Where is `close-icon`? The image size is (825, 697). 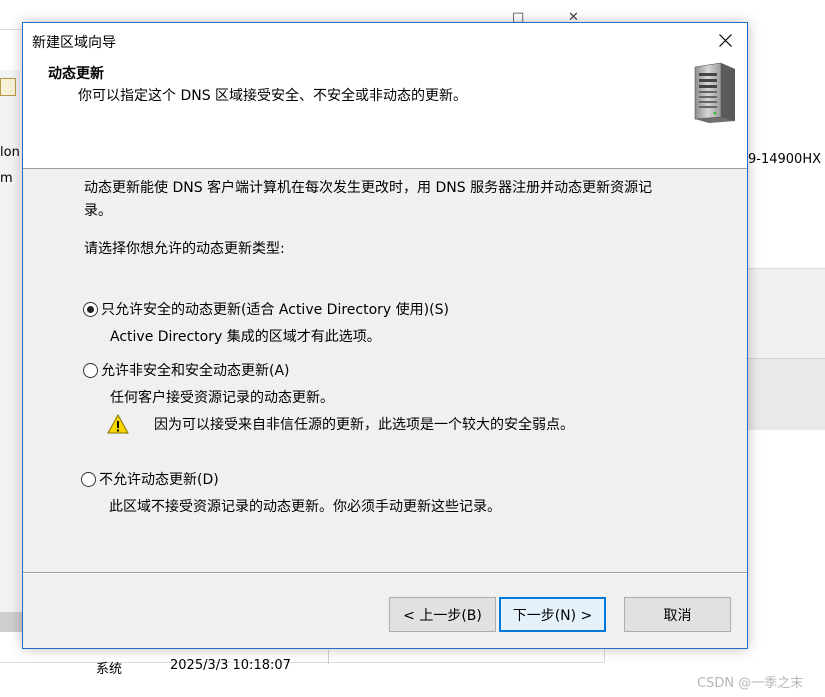 close-icon is located at coordinates (725, 40).